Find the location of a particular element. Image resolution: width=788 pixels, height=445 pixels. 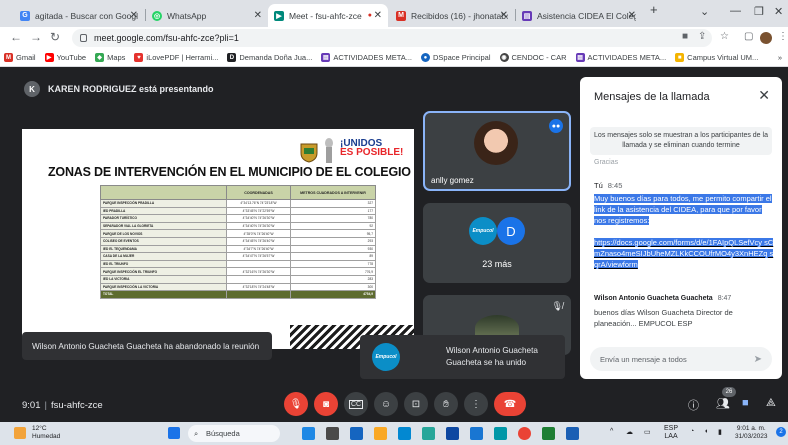

windows-start-icon is located at coordinates (174, 433).